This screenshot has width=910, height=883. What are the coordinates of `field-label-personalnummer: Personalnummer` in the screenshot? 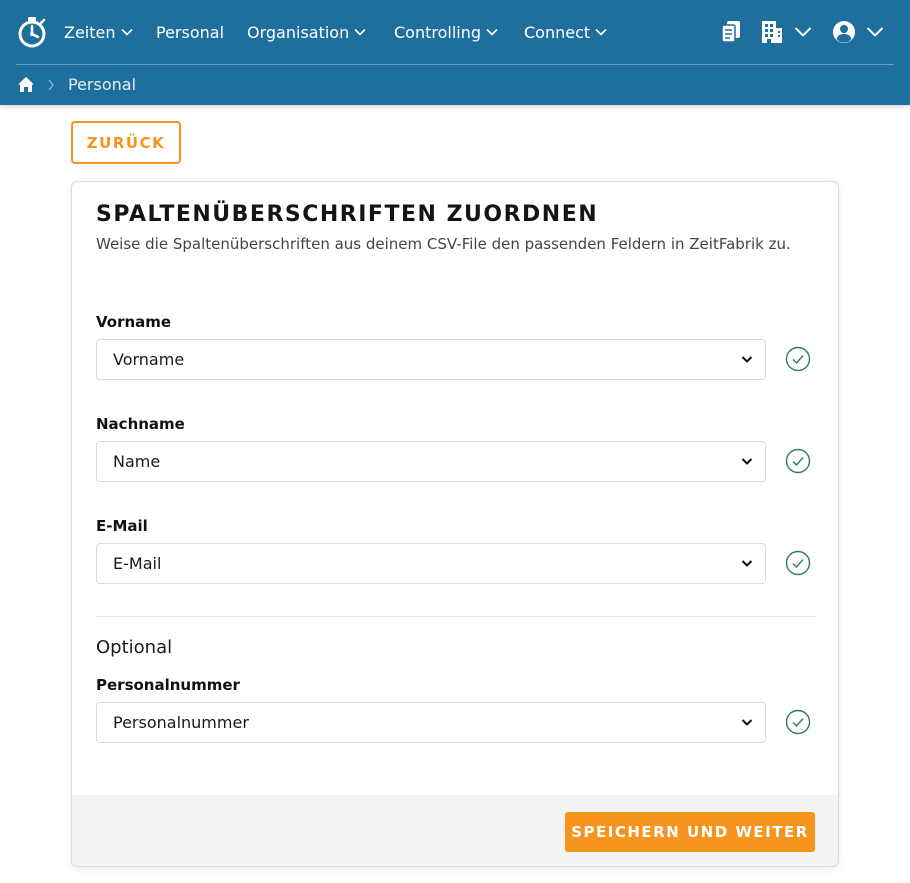 It's located at (168, 685).